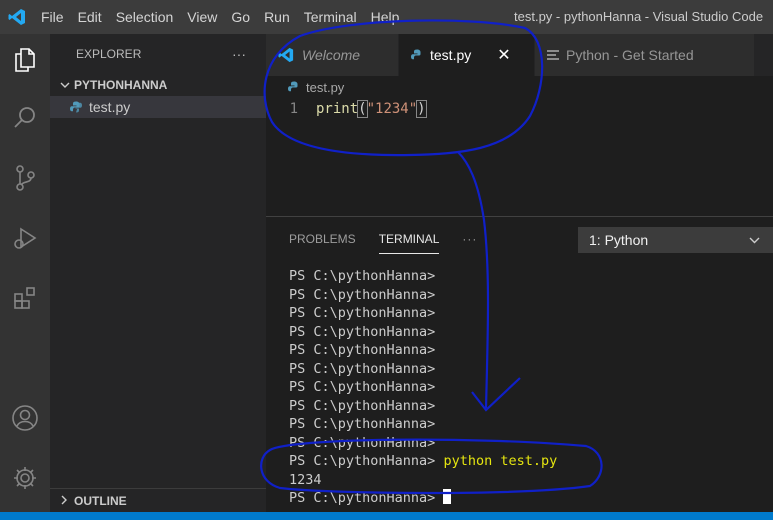 This screenshot has width=773, height=520. I want to click on menu-run: Run, so click(277, 17).